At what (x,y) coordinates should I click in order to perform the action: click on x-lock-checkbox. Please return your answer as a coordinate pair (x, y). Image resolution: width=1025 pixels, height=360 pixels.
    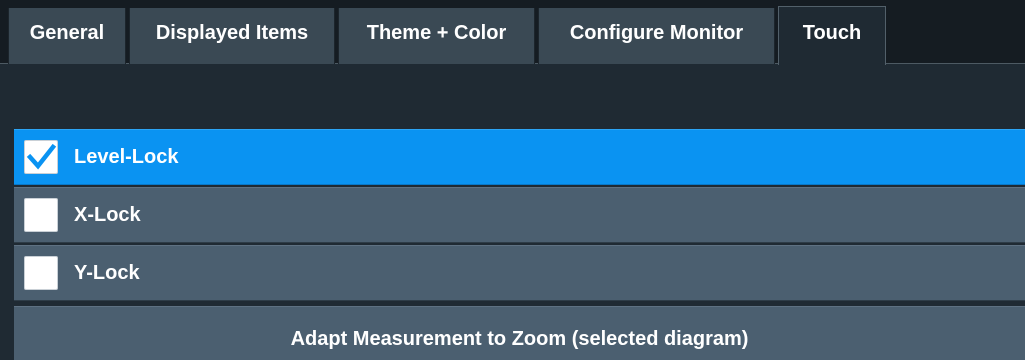
    Looking at the image, I should click on (41, 215).